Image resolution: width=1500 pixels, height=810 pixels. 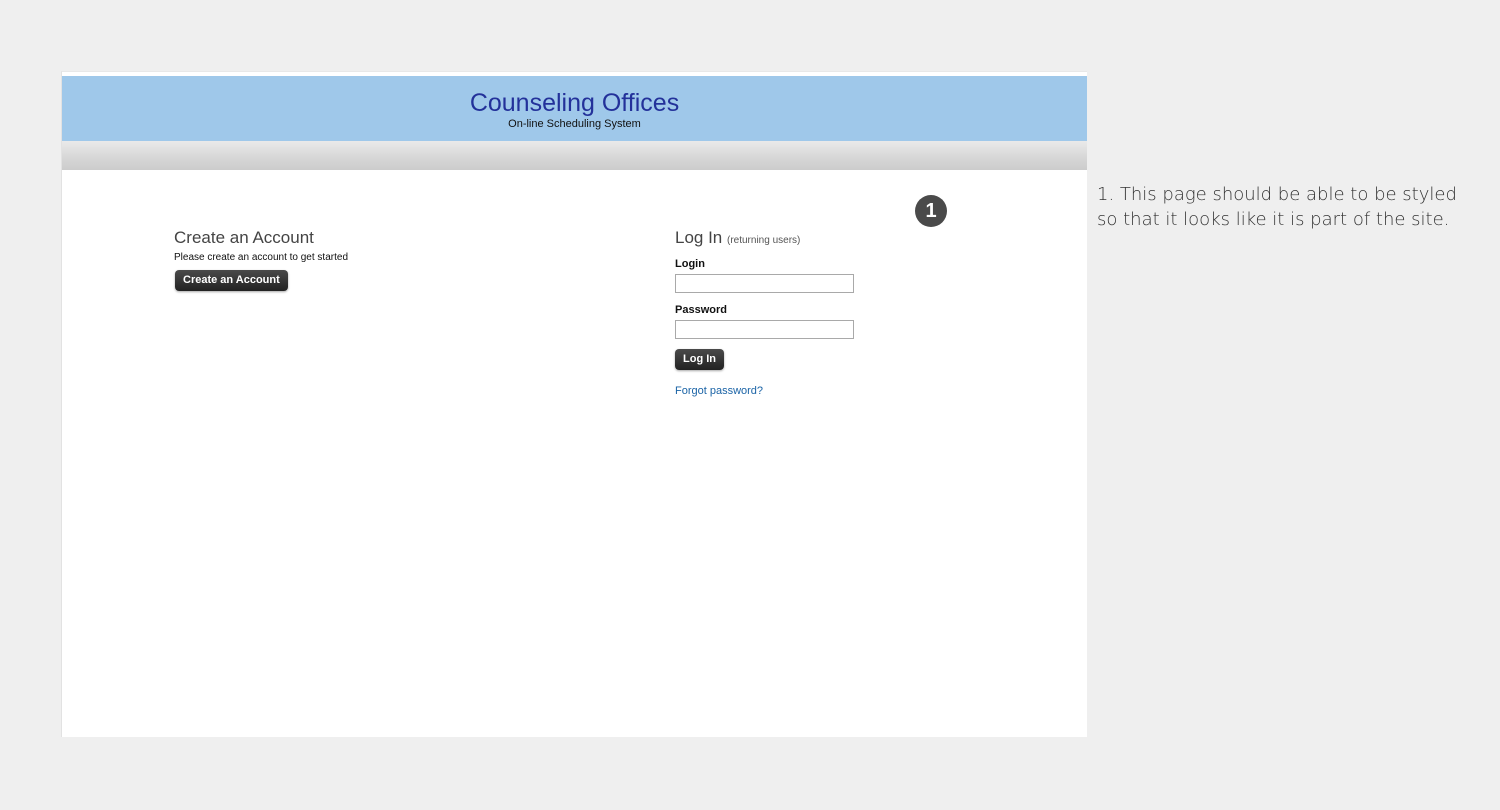 I want to click on create-account-heading: Create an Account, so click(x=244, y=237).